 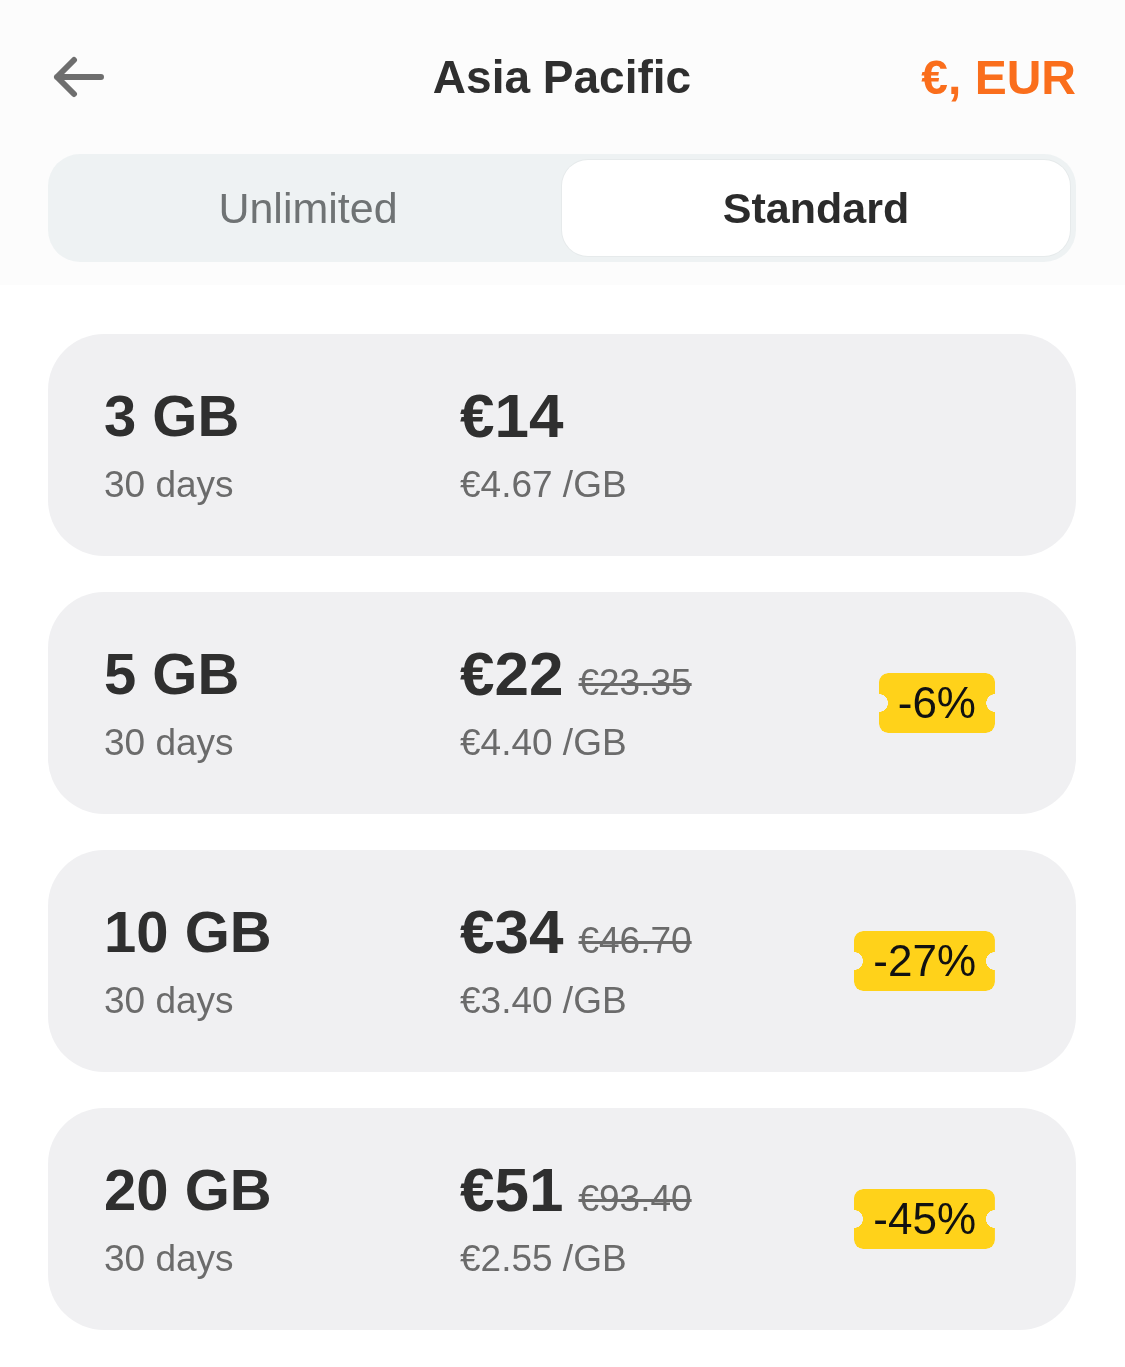 What do you see at coordinates (635, 682) in the screenshot?
I see `original-price: €23.35` at bounding box center [635, 682].